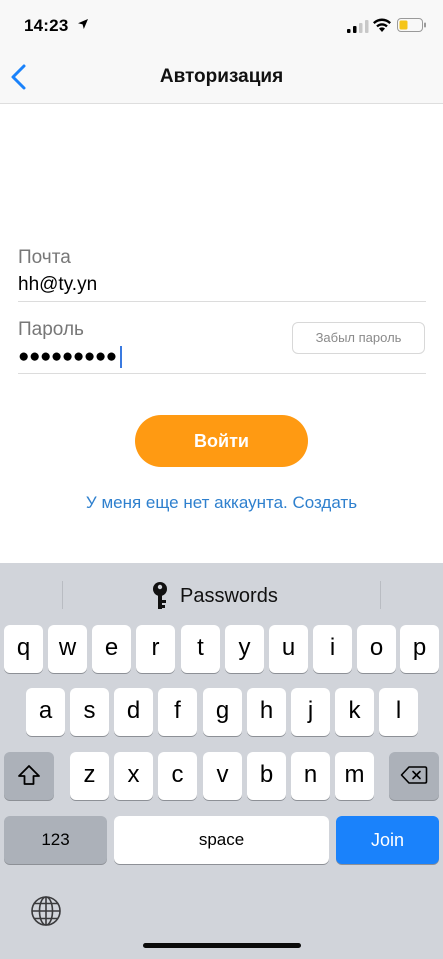  Describe the element at coordinates (89, 712) in the screenshot. I see `key-s: s` at that location.